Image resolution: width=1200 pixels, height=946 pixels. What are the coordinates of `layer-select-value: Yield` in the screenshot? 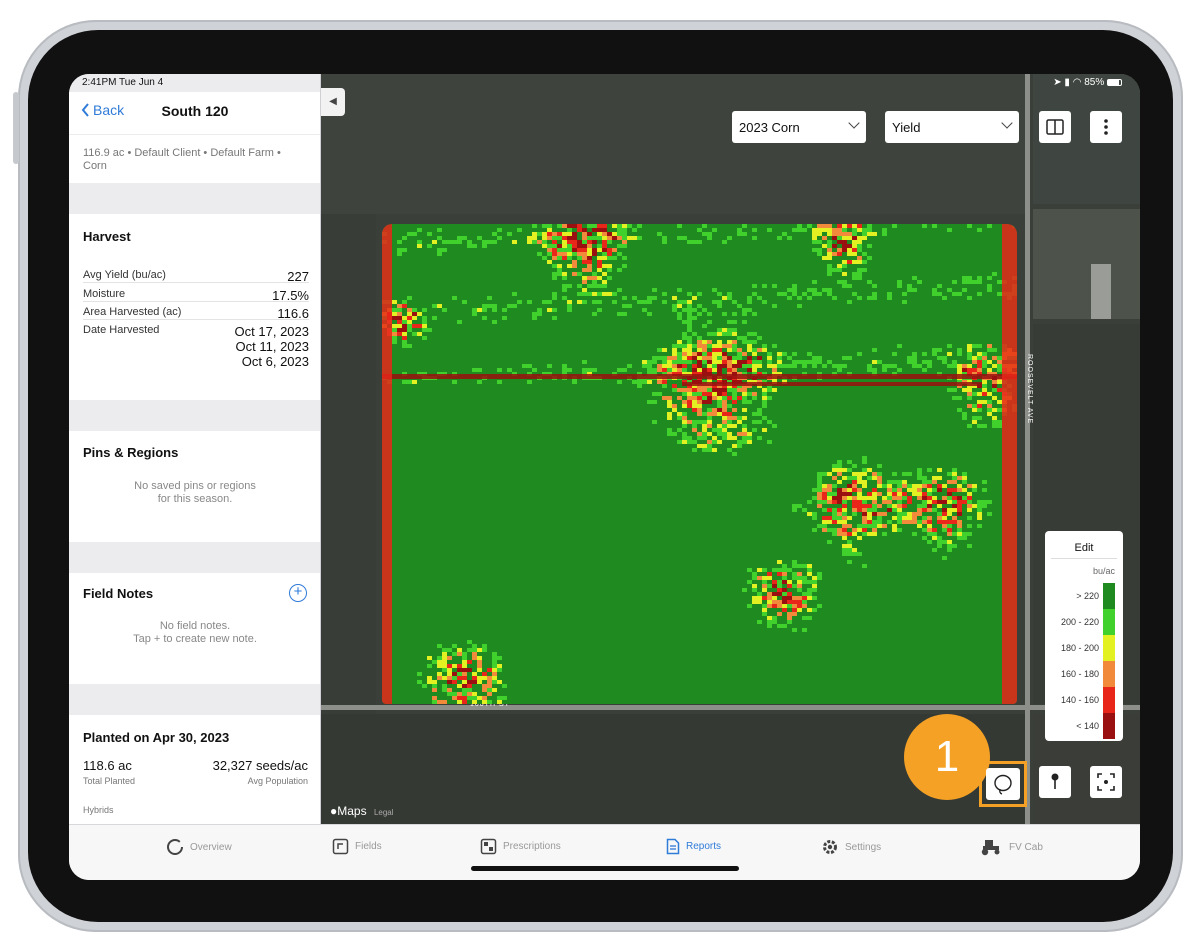 It's located at (906, 127).